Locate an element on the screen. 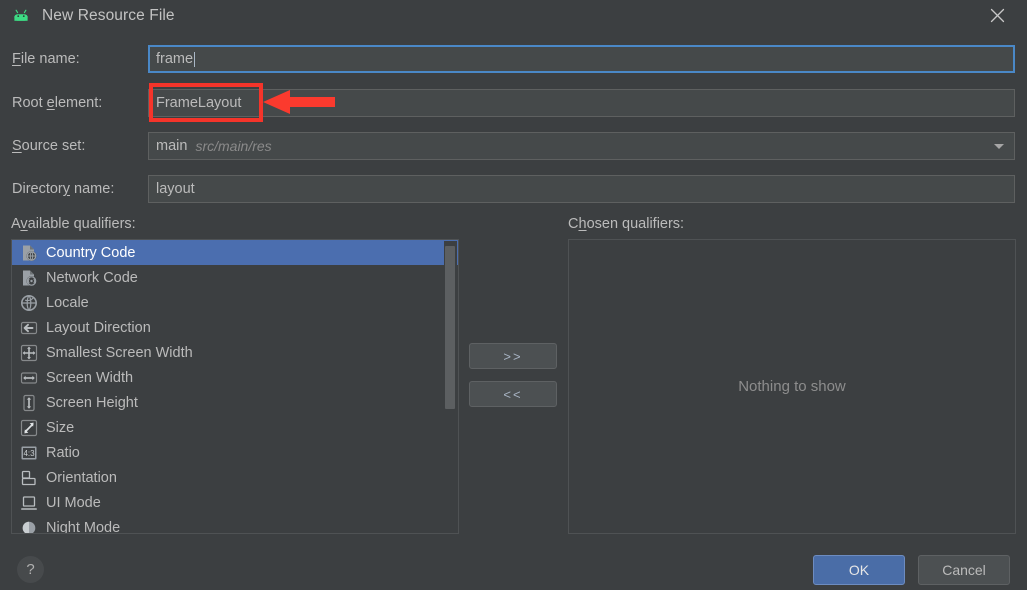 The height and width of the screenshot is (590, 1027). field-row-file-name: File name: frame is located at coordinates (513, 59).